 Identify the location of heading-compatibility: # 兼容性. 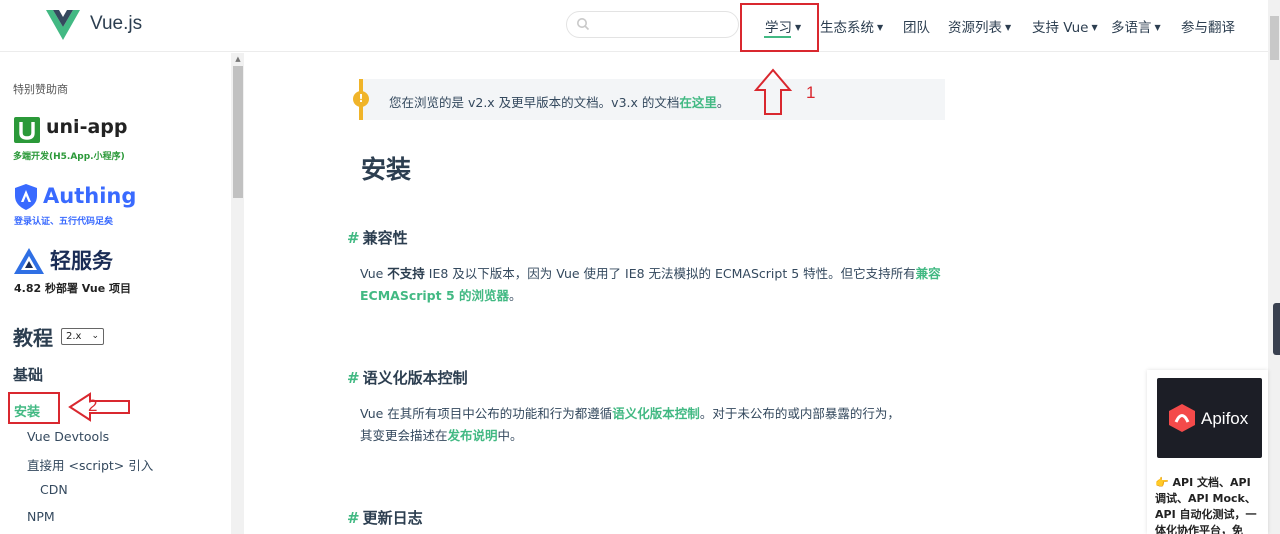
(377, 237).